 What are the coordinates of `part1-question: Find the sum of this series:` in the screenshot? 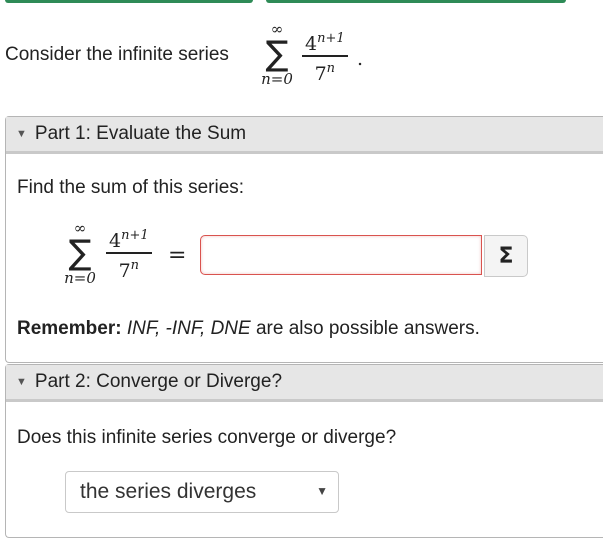 It's located at (131, 187).